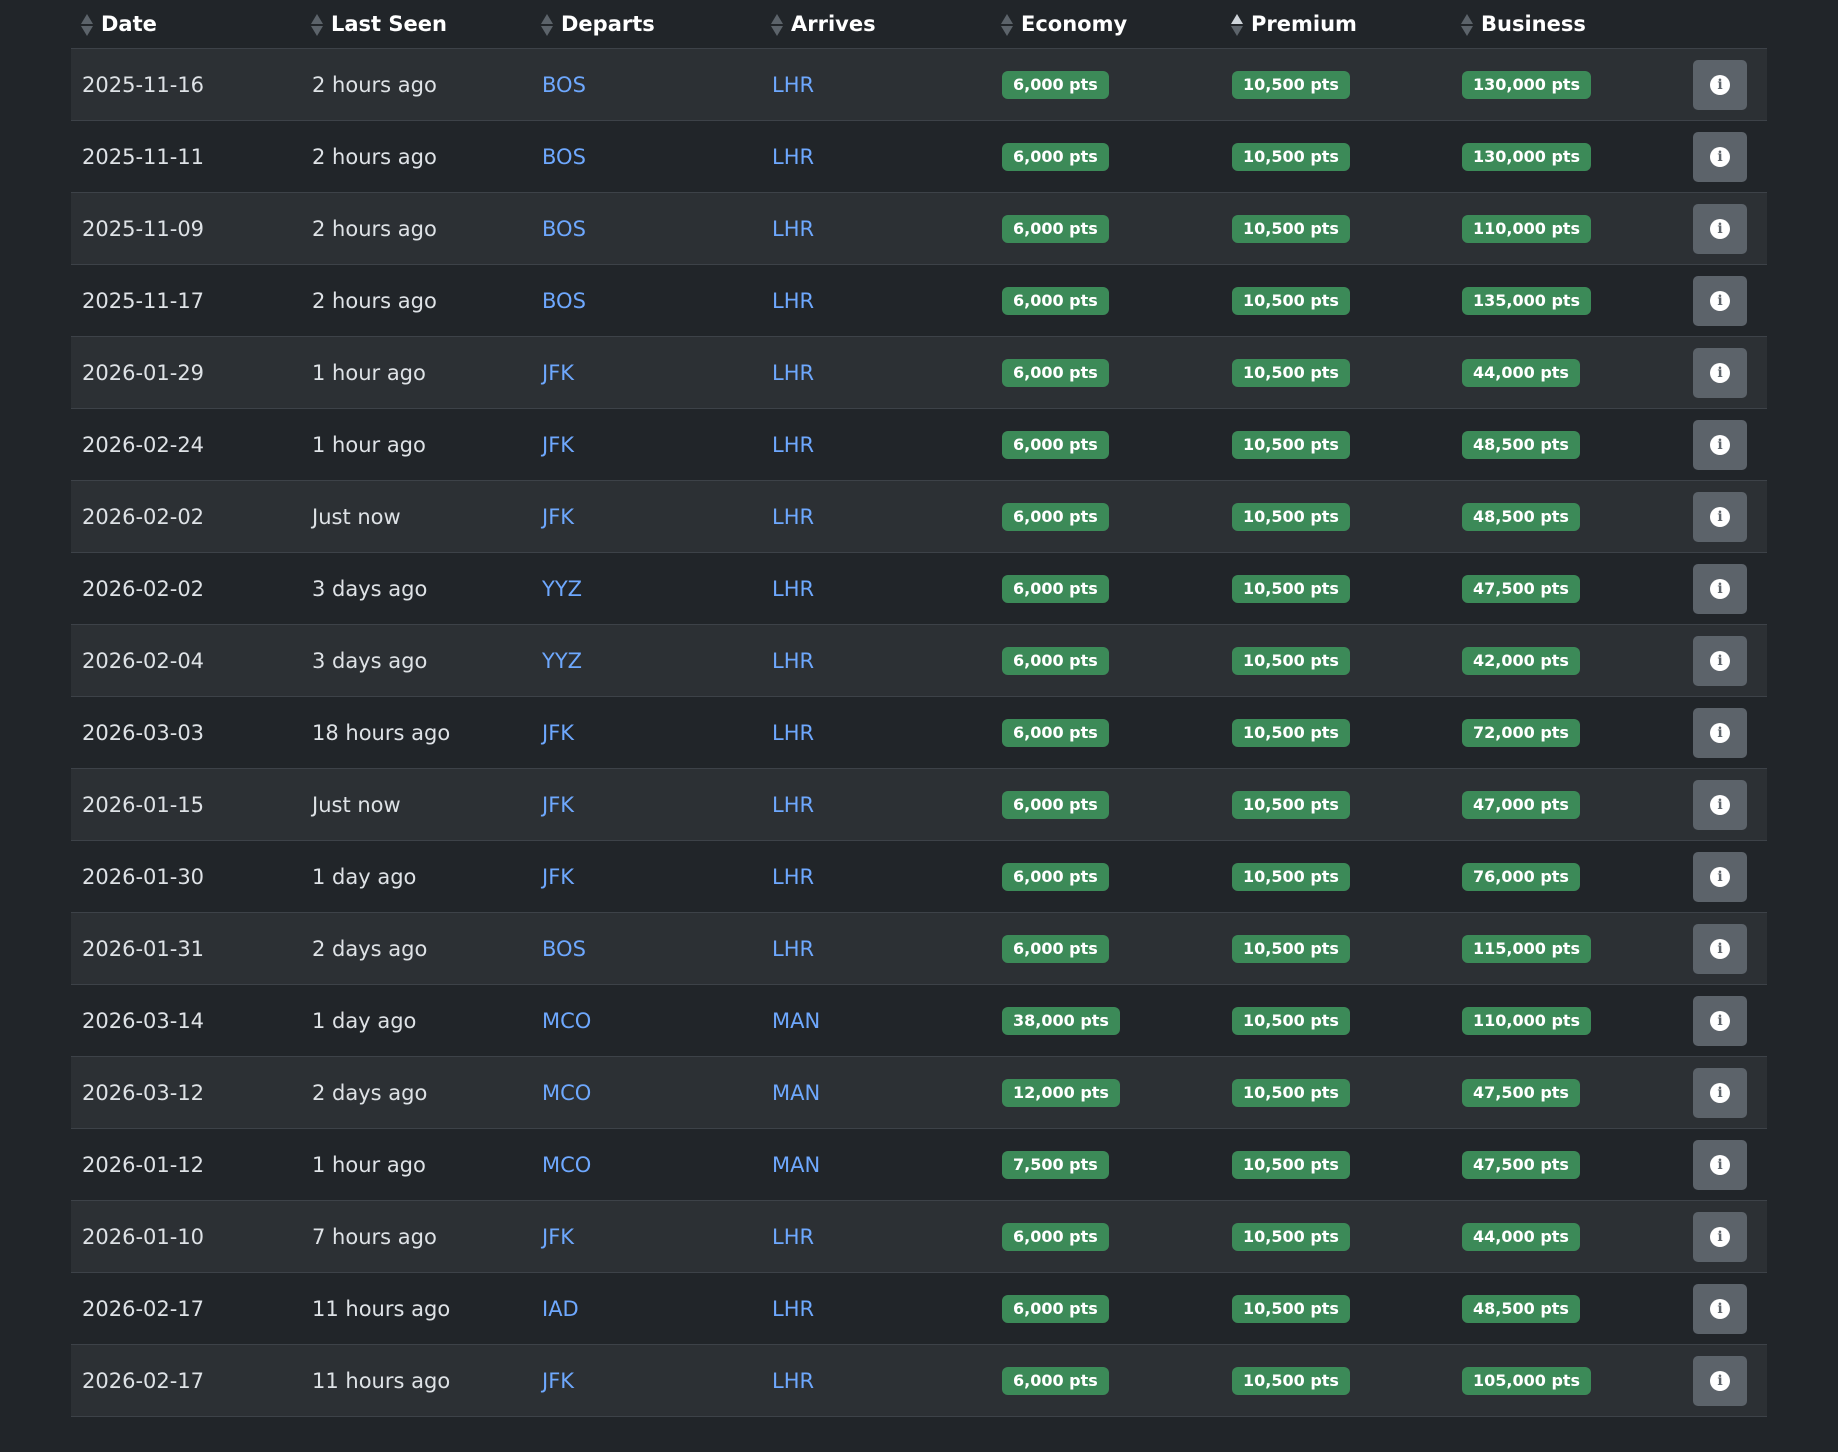  What do you see at coordinates (186, 24) in the screenshot?
I see `column-header-date: Date` at bounding box center [186, 24].